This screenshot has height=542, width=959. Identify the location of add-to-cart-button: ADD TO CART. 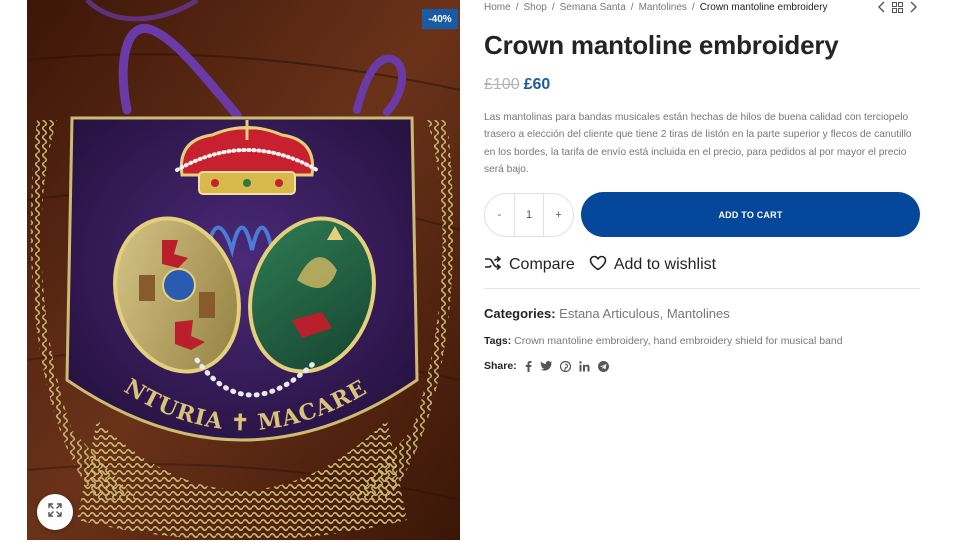
(750, 214).